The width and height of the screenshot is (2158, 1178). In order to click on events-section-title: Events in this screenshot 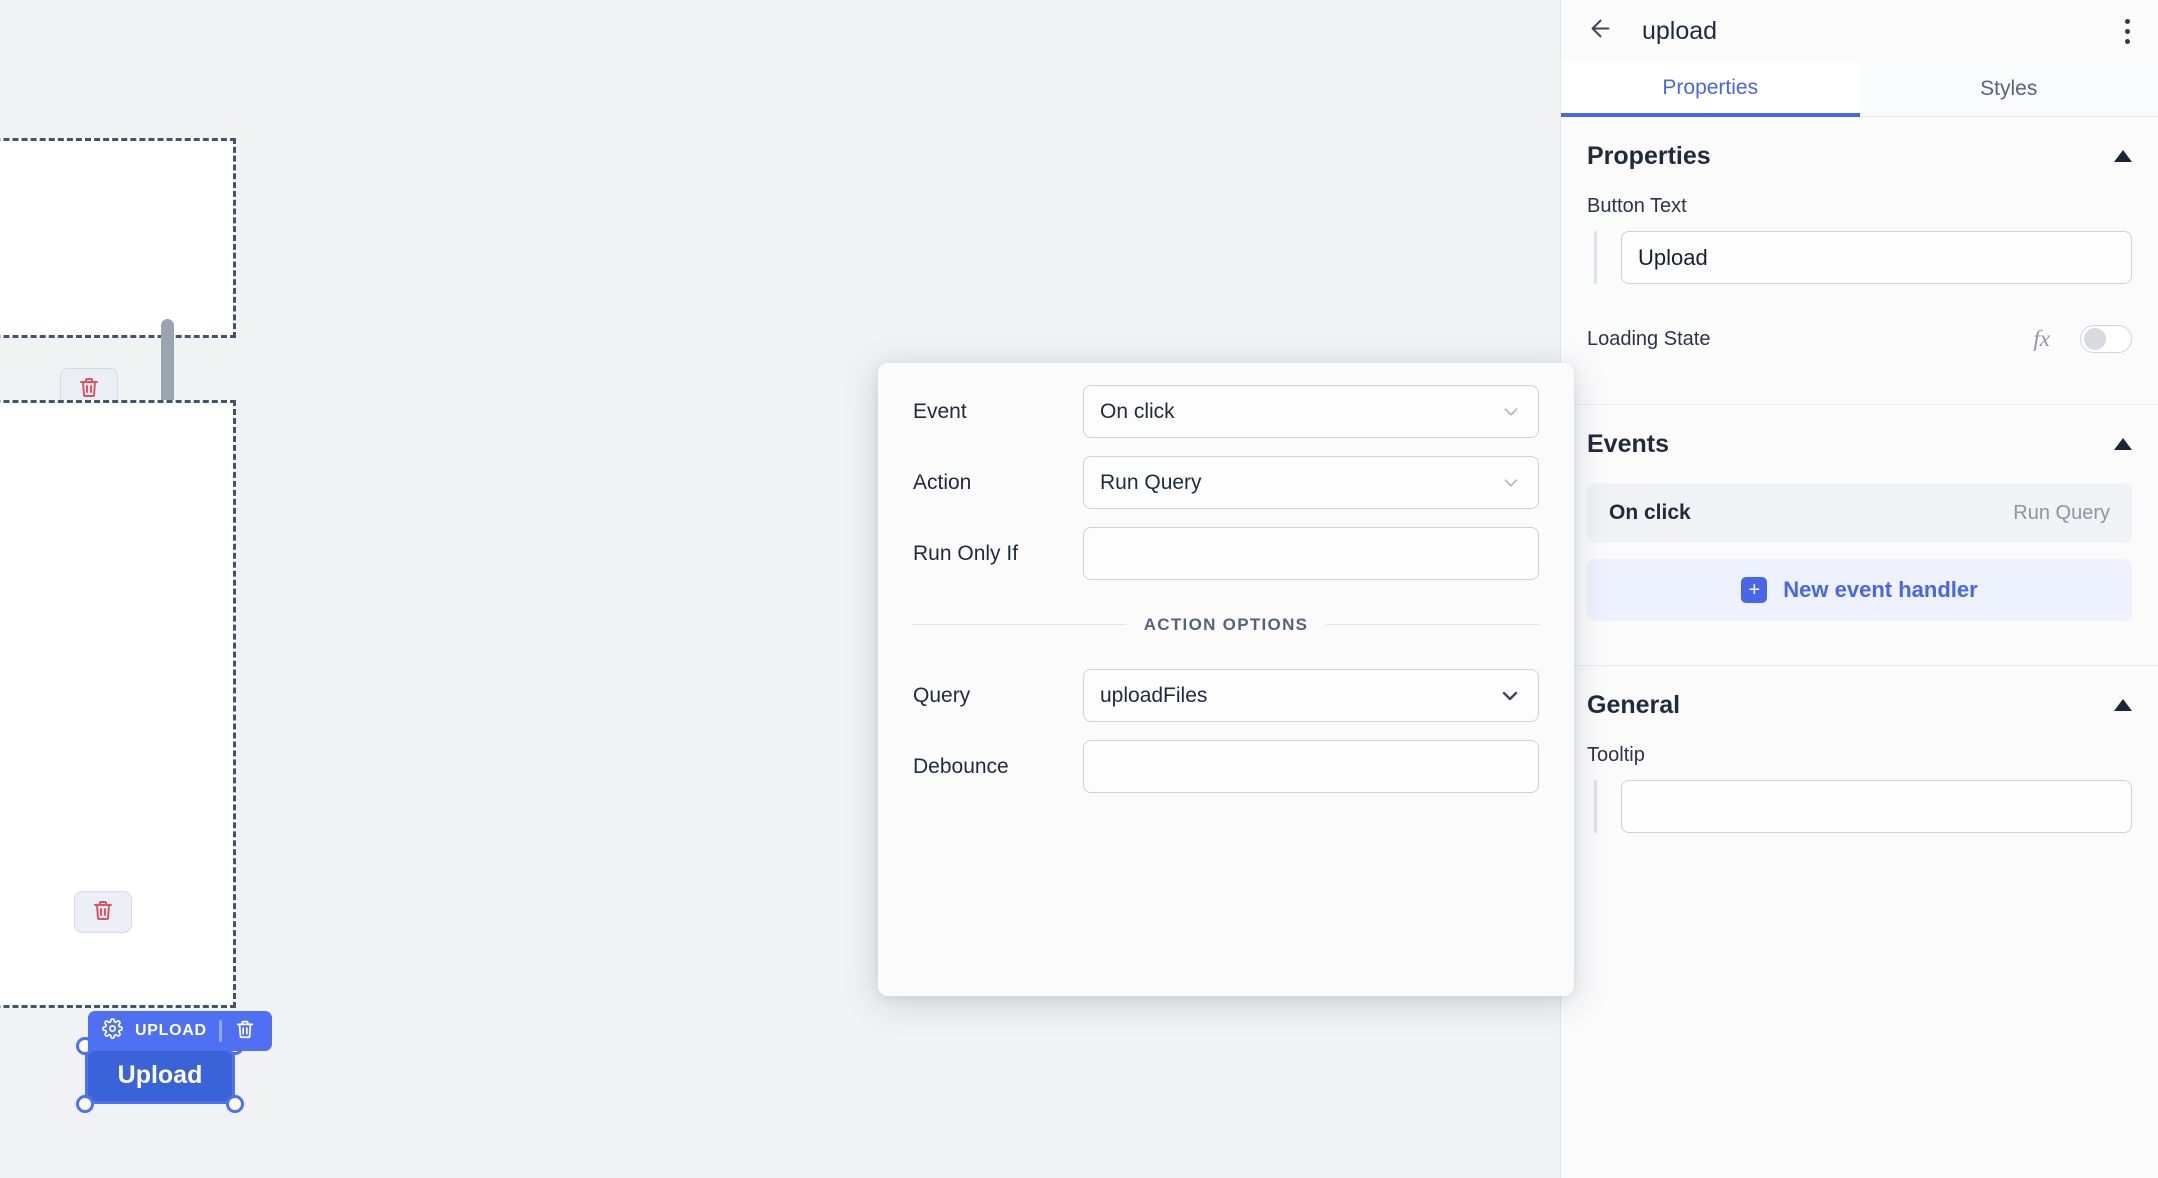, I will do `click(1628, 443)`.